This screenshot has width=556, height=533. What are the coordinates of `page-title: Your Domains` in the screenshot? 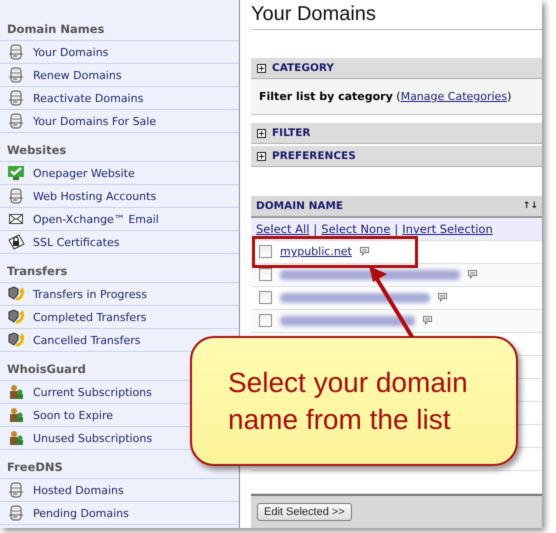 It's located at (396, 16).